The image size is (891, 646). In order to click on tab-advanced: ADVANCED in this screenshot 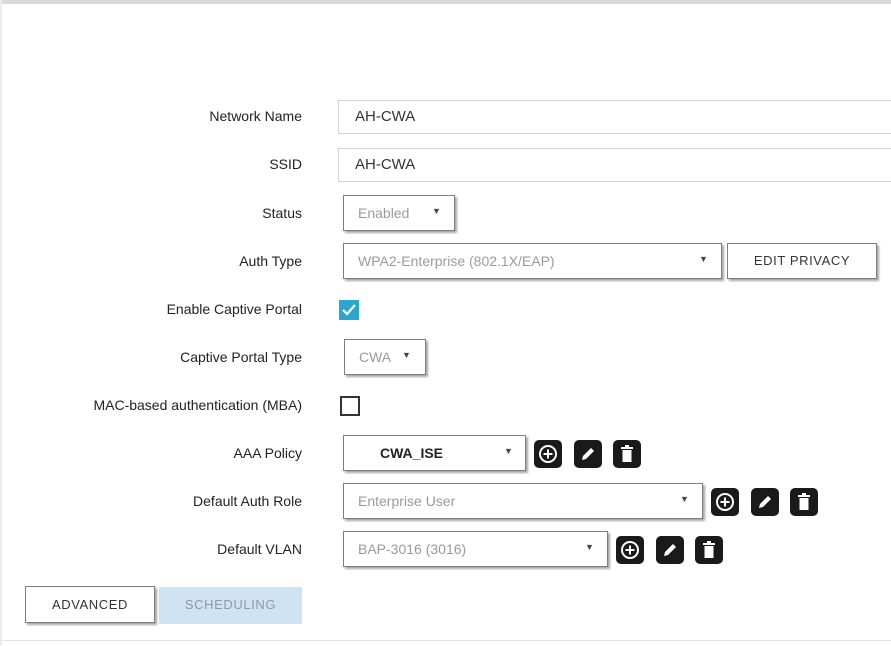, I will do `click(90, 604)`.